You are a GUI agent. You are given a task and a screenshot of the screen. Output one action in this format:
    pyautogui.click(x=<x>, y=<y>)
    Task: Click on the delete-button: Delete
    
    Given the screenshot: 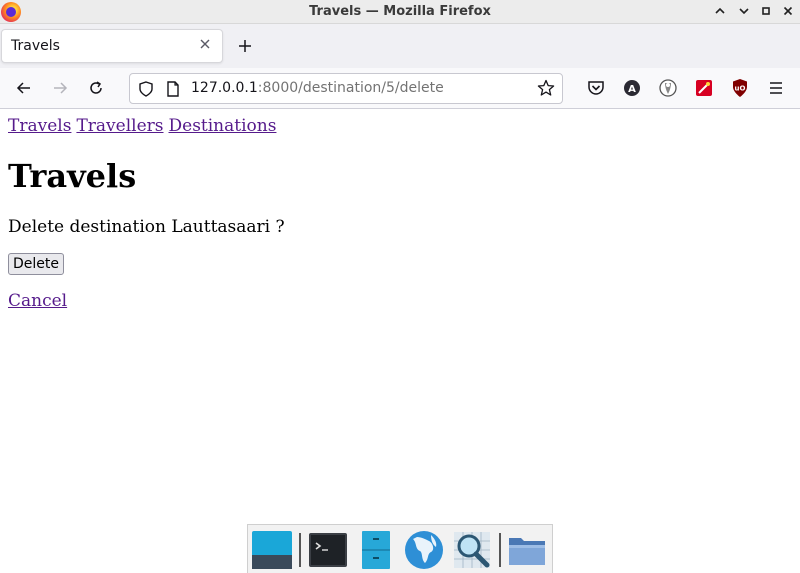 What is the action you would take?
    pyautogui.click(x=36, y=264)
    